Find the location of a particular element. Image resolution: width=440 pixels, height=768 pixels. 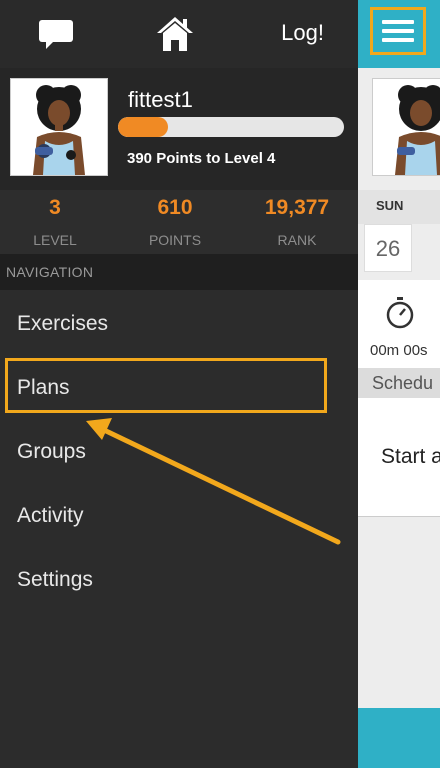

drawer-top-bar: Log! is located at coordinates (179, 34).